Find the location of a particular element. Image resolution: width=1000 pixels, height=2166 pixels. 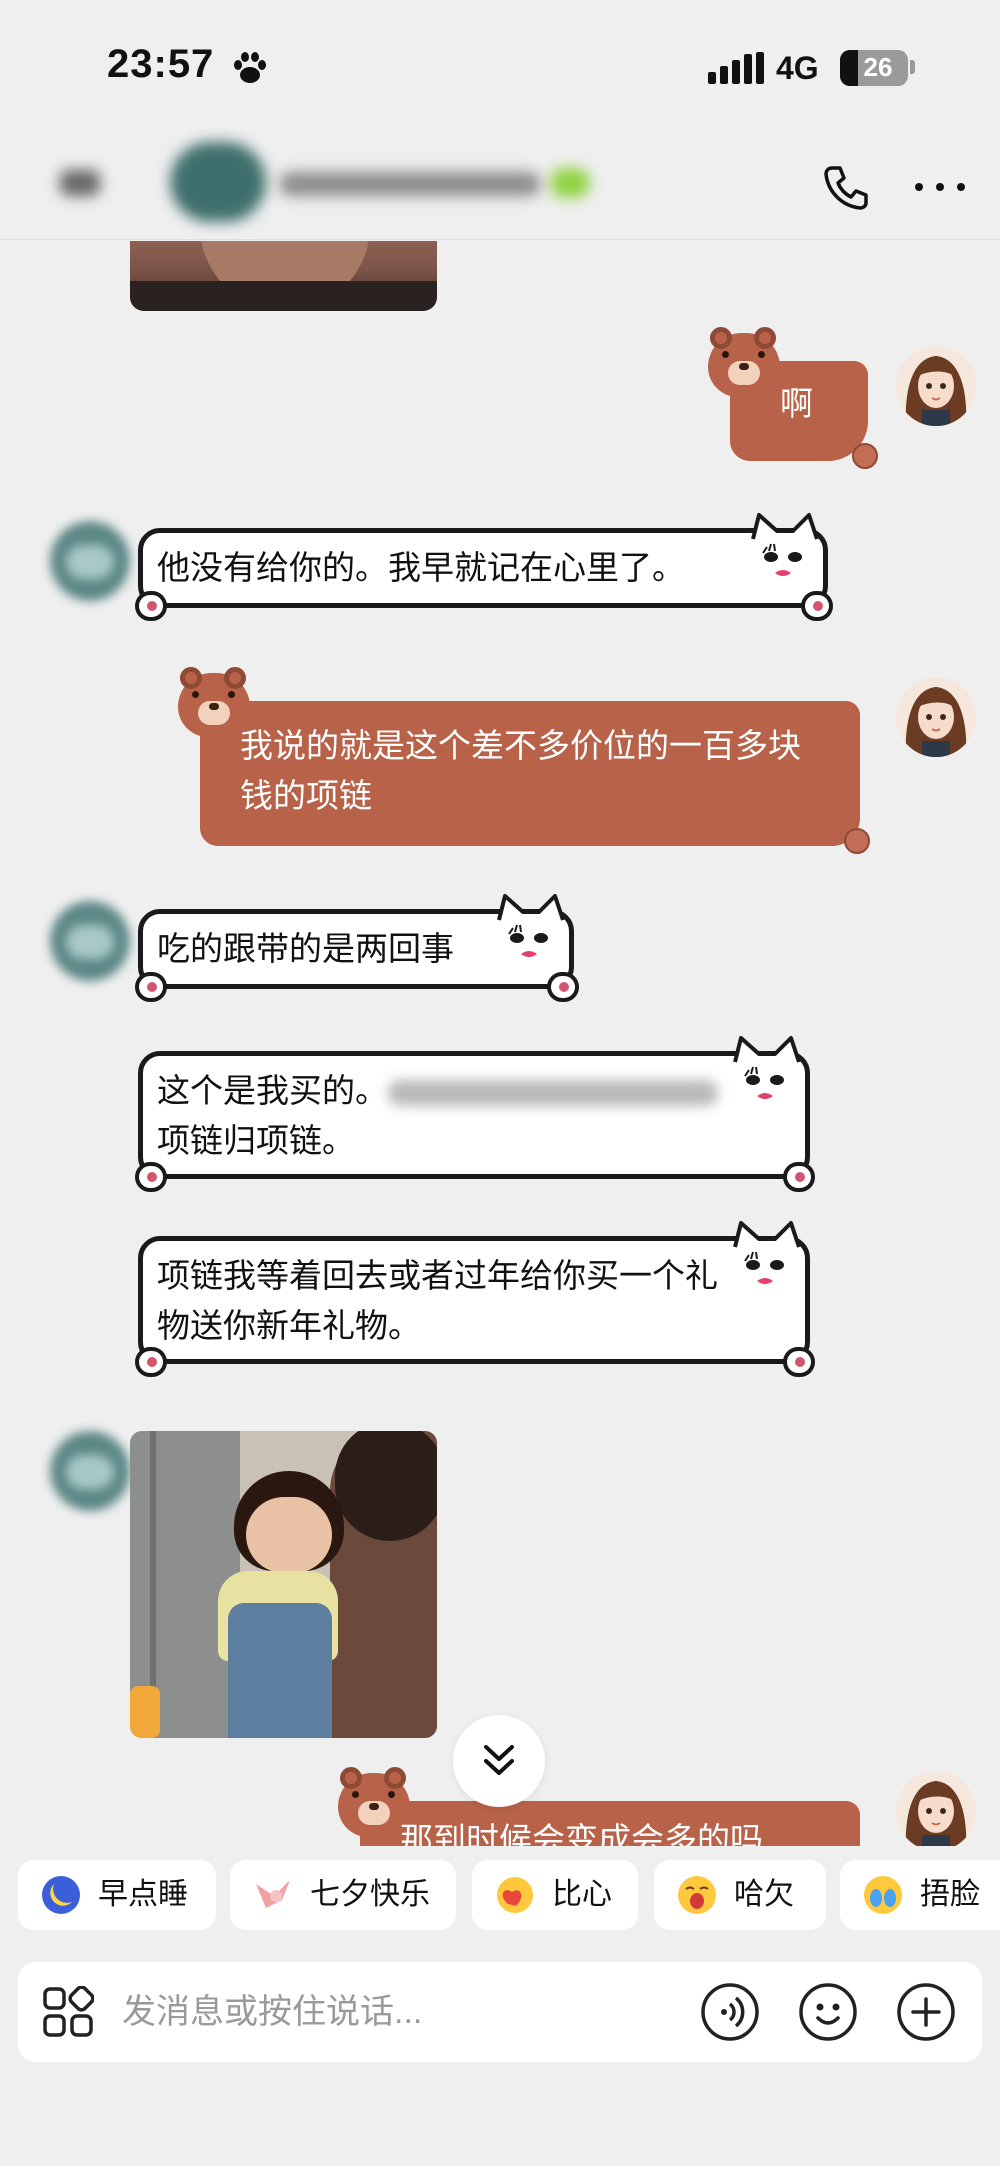

bird-emoji-icon is located at coordinates (273, 1894).